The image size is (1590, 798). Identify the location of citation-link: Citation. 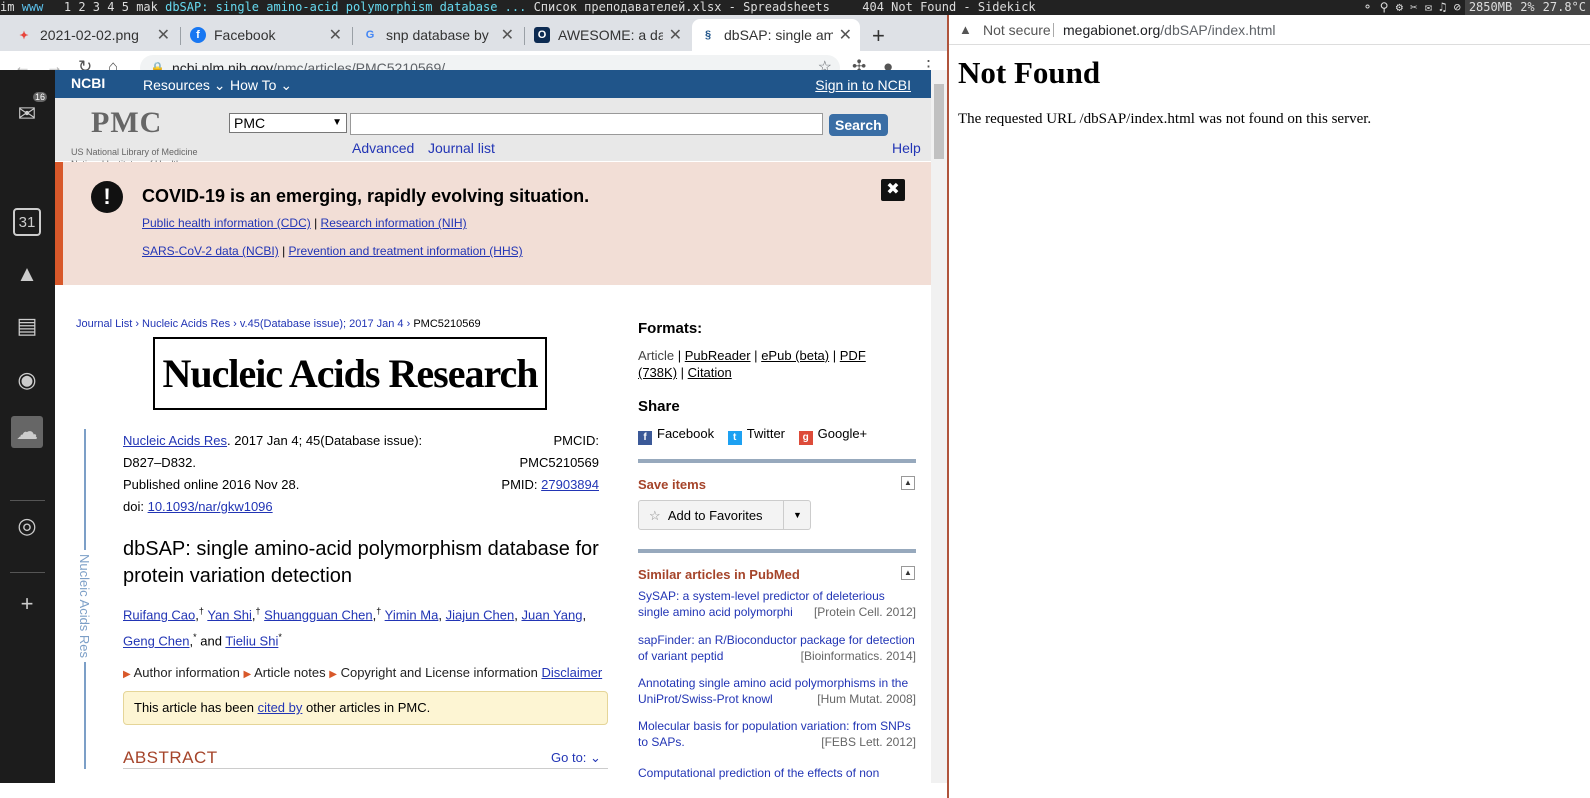
(710, 372).